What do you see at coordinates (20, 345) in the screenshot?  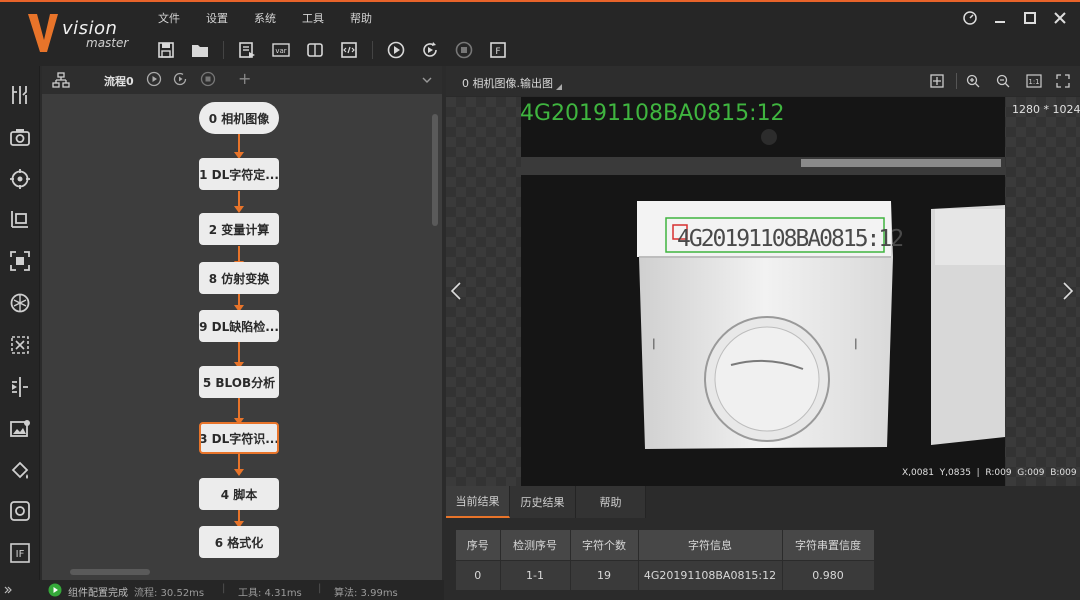 I see `calibration-icon` at bounding box center [20, 345].